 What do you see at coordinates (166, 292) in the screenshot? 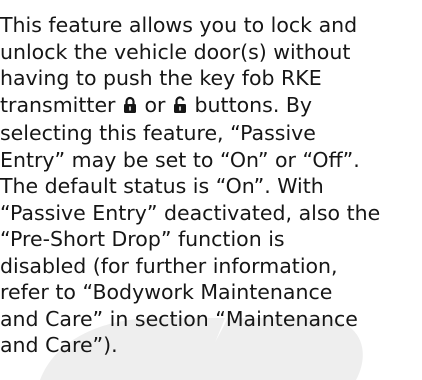
I see `text-line: refer to “Bodywork Maintenance` at bounding box center [166, 292].